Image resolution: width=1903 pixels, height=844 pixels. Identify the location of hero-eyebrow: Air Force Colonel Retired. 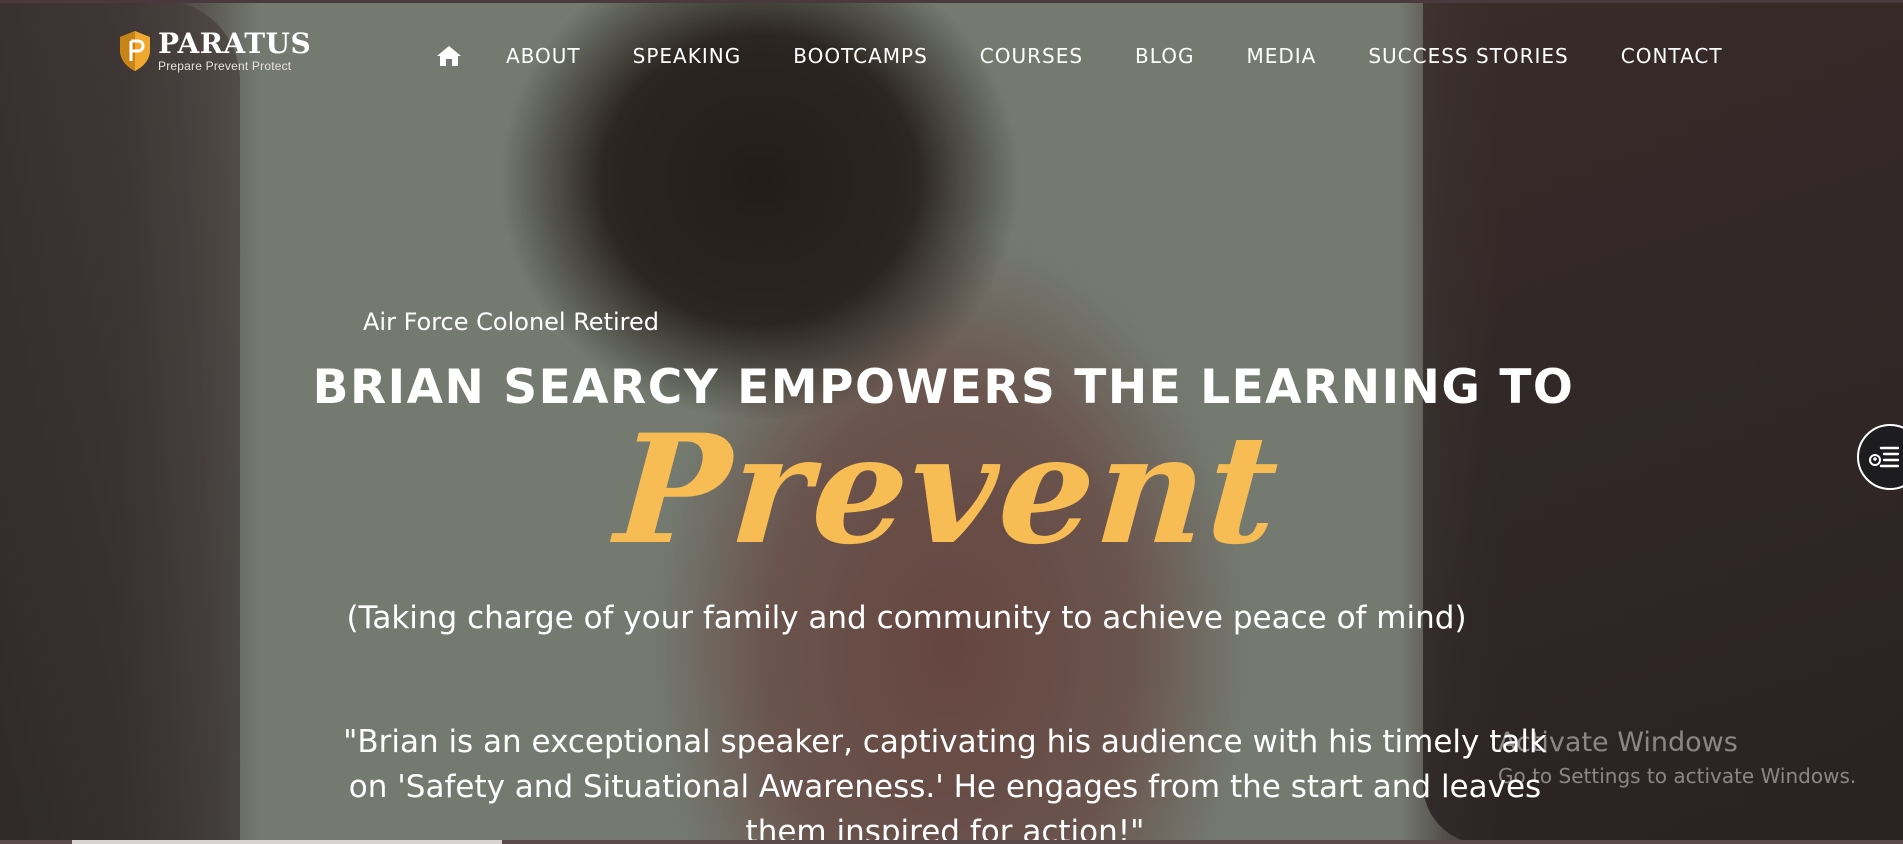
(511, 322).